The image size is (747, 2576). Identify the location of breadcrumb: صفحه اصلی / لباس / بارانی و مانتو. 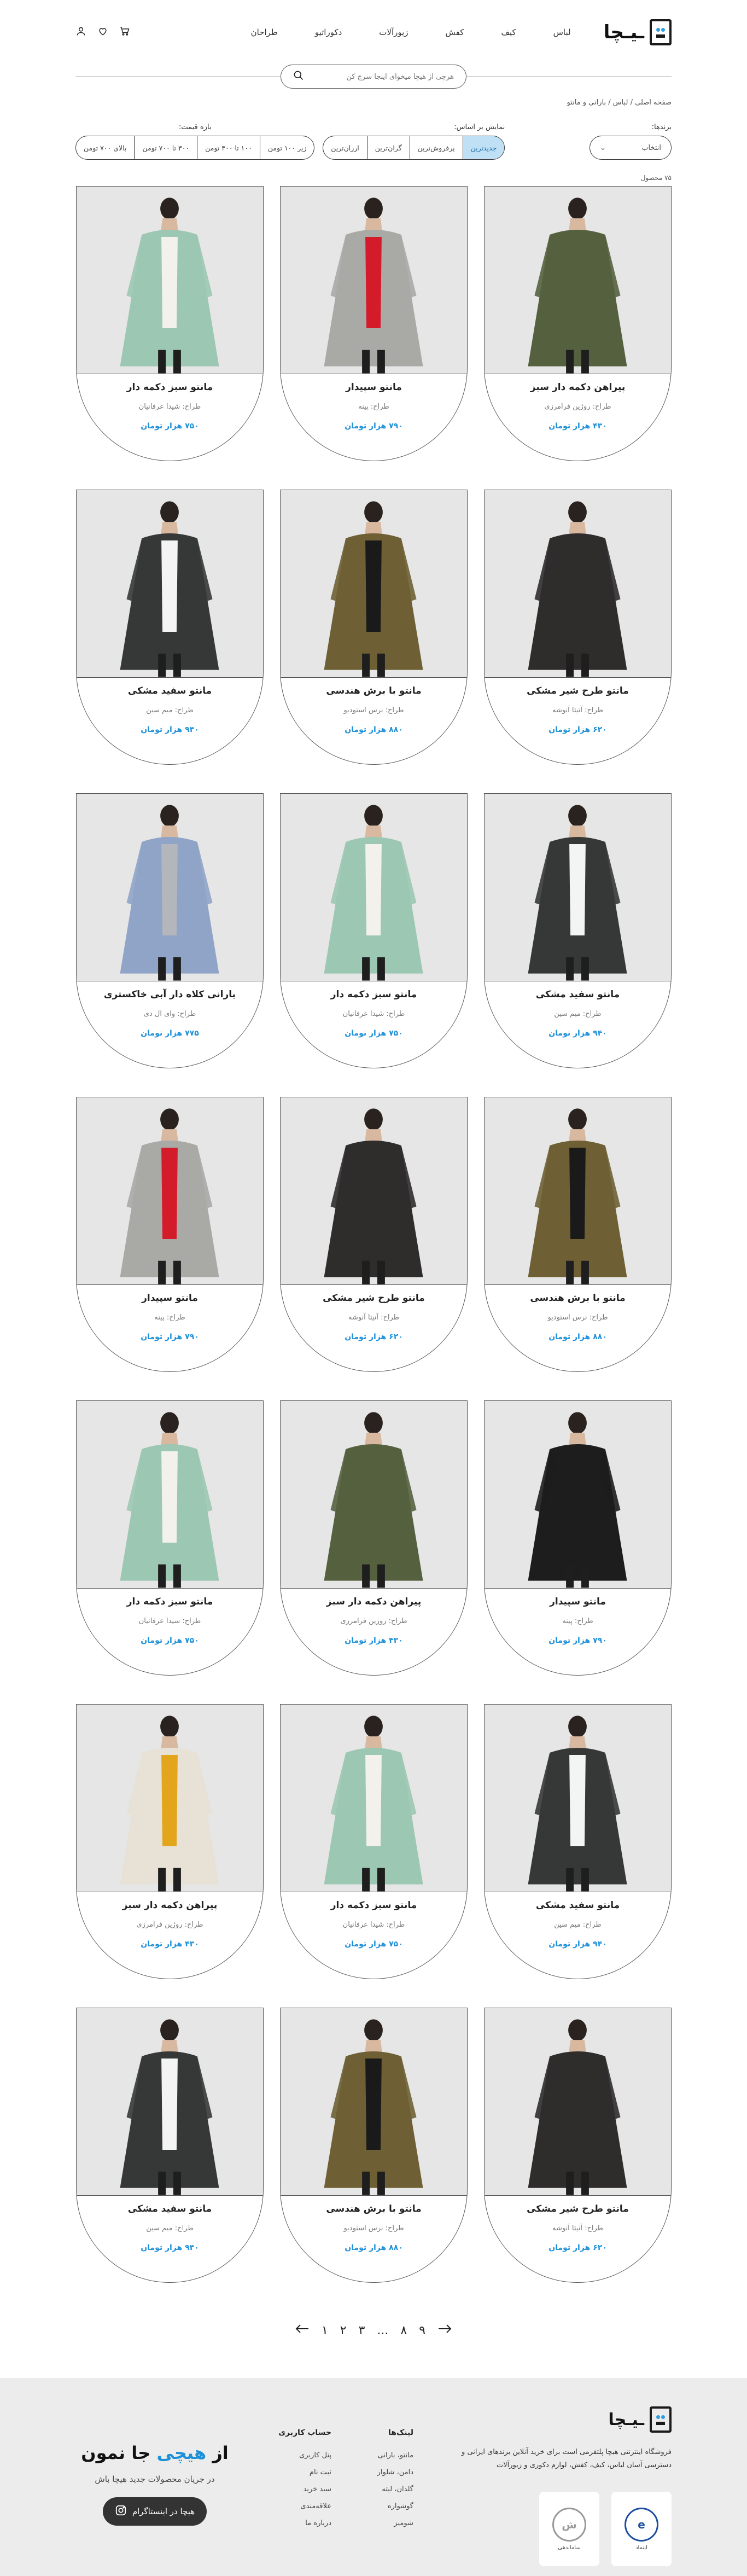
(373, 102).